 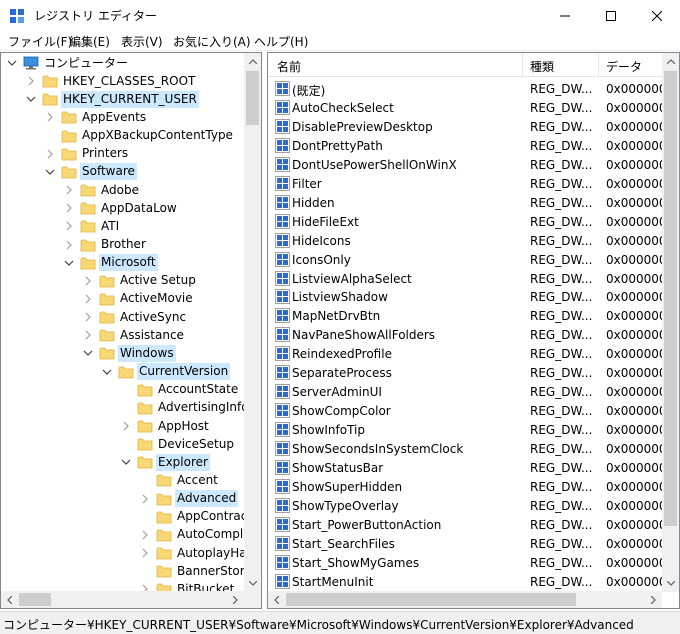 I want to click on tree-node: Printers, so click(x=87, y=154).